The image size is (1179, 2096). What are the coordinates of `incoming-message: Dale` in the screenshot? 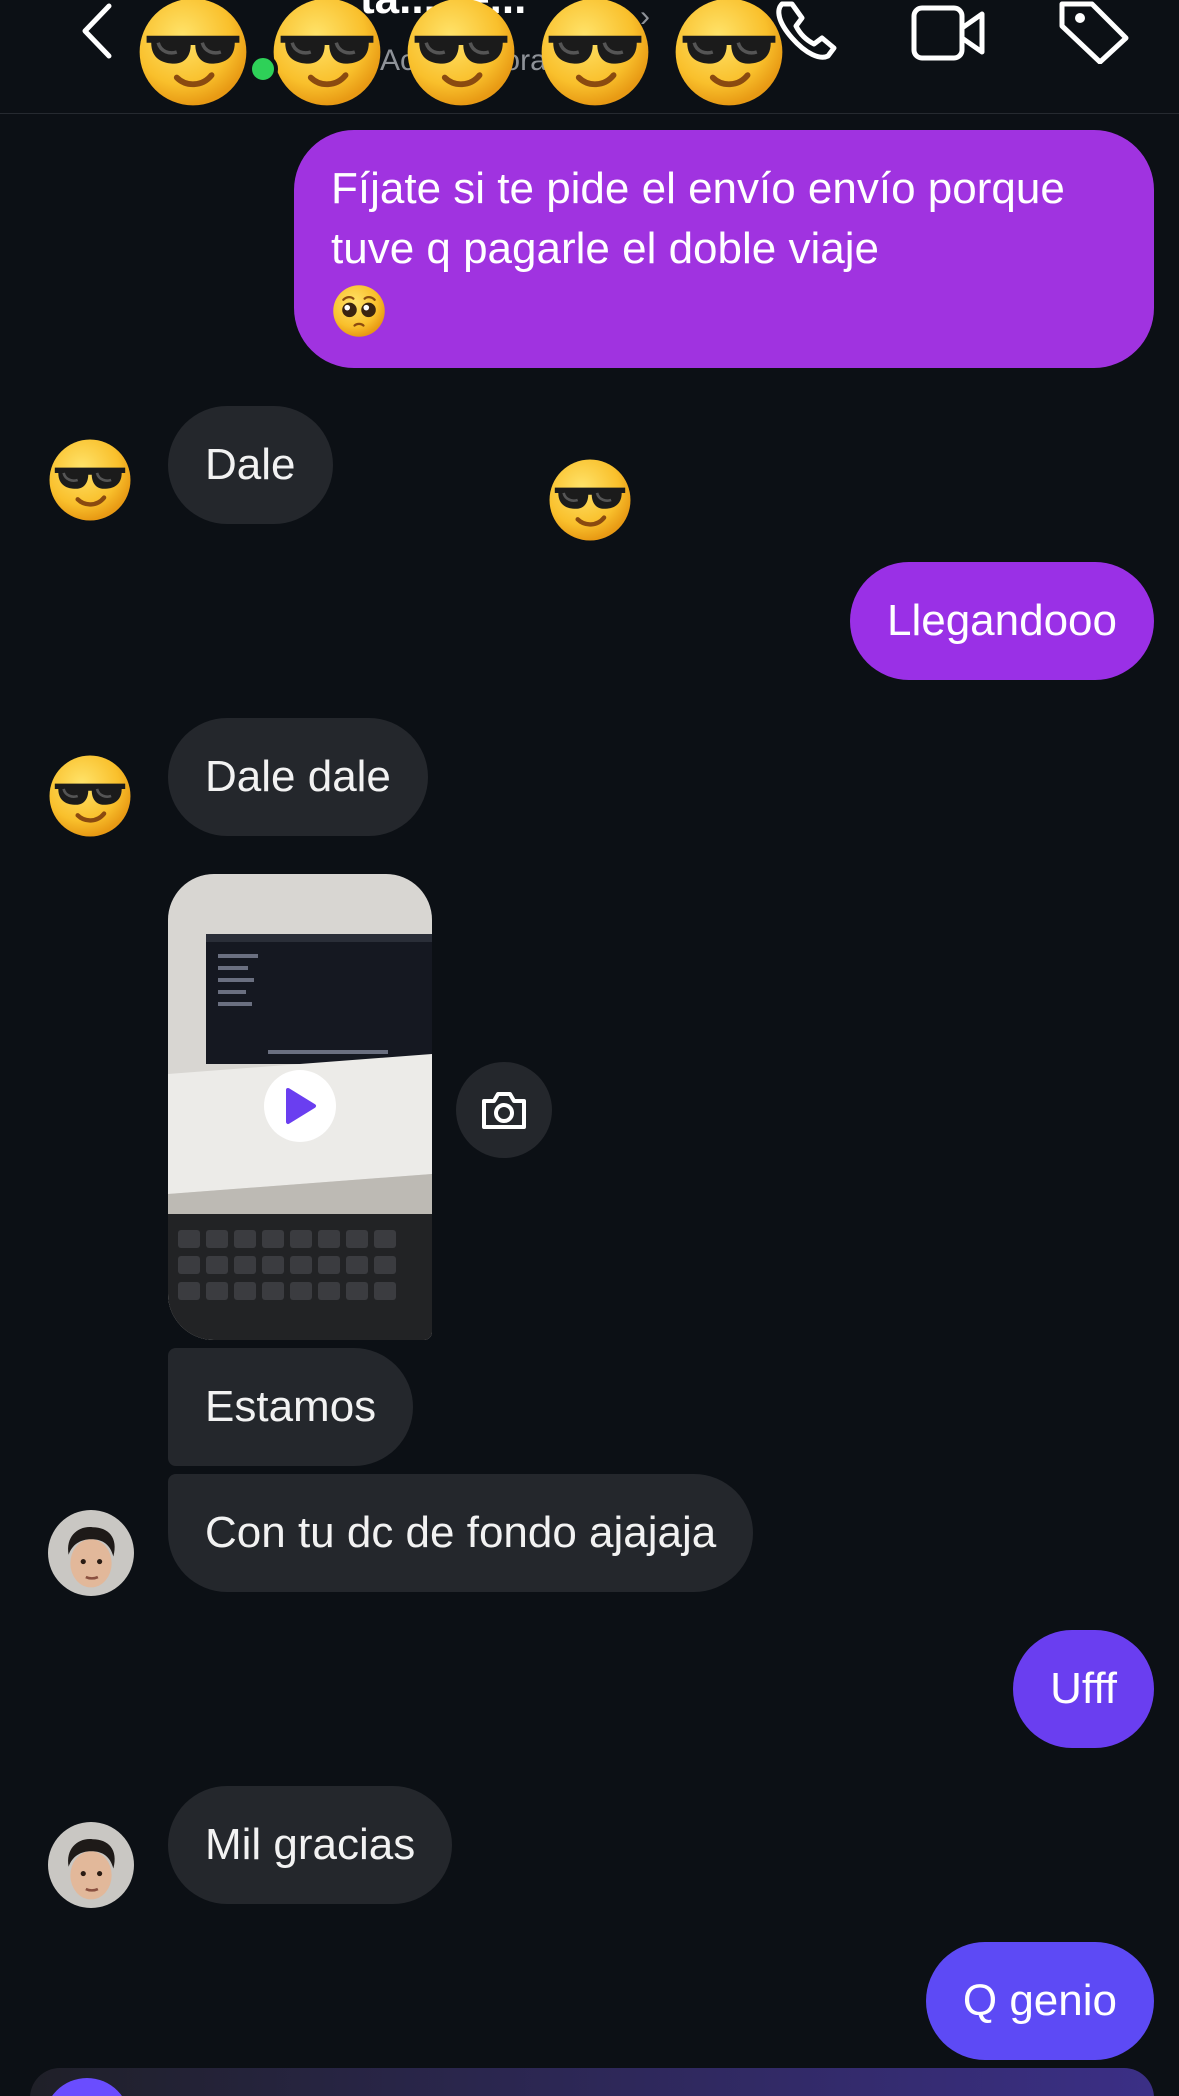 It's located at (250, 465).